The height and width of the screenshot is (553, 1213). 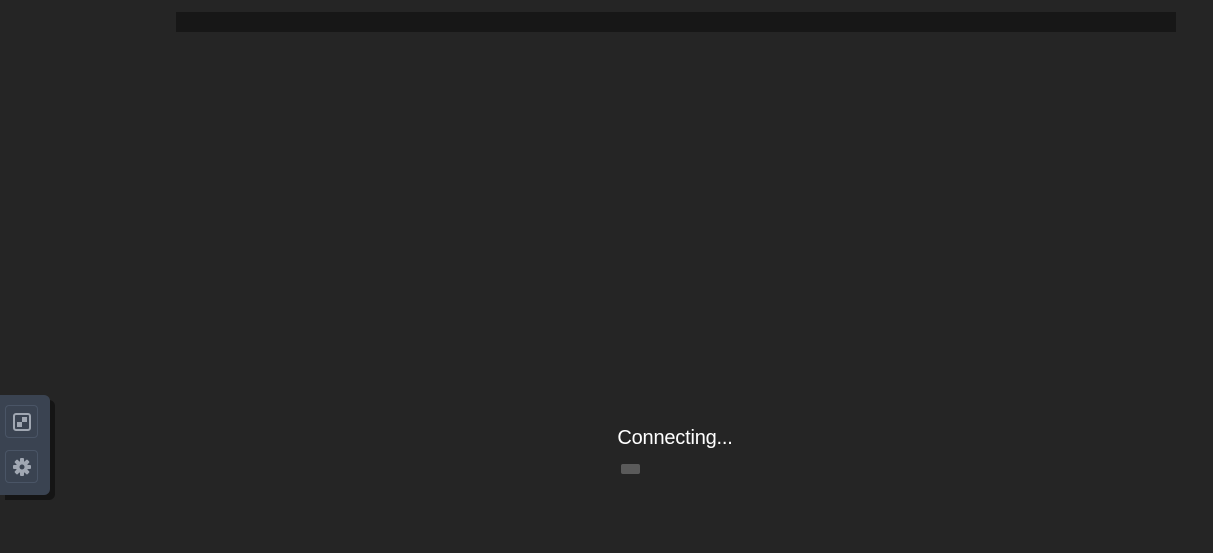 I want to click on fullscreen-button, so click(x=21, y=421).